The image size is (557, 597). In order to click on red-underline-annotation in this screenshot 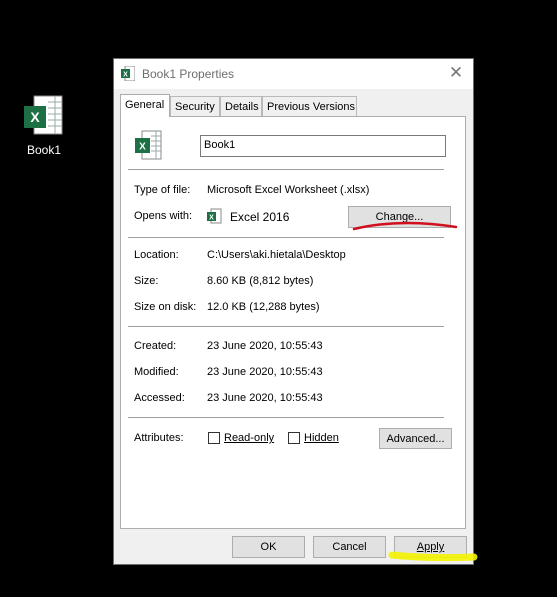, I will do `click(405, 226)`.